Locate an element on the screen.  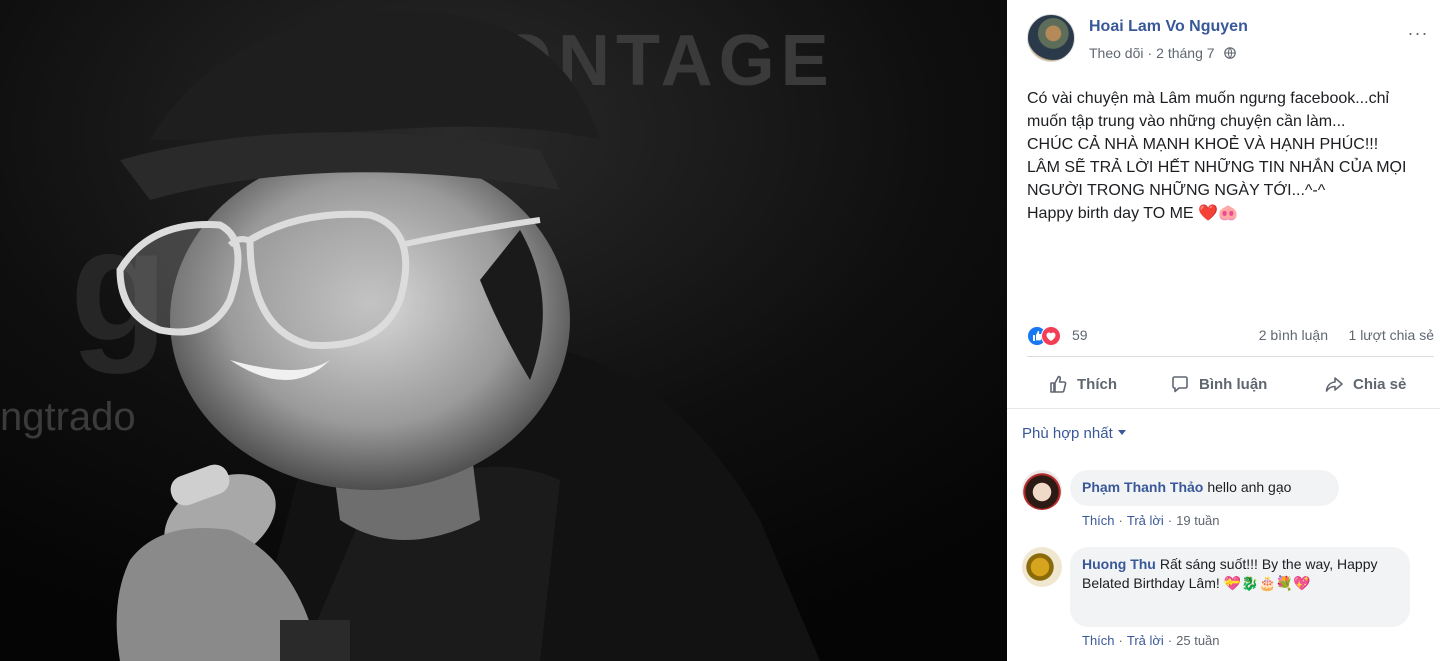
commenter-name: Phạm Thanh Thảo is located at coordinates (1142, 487).